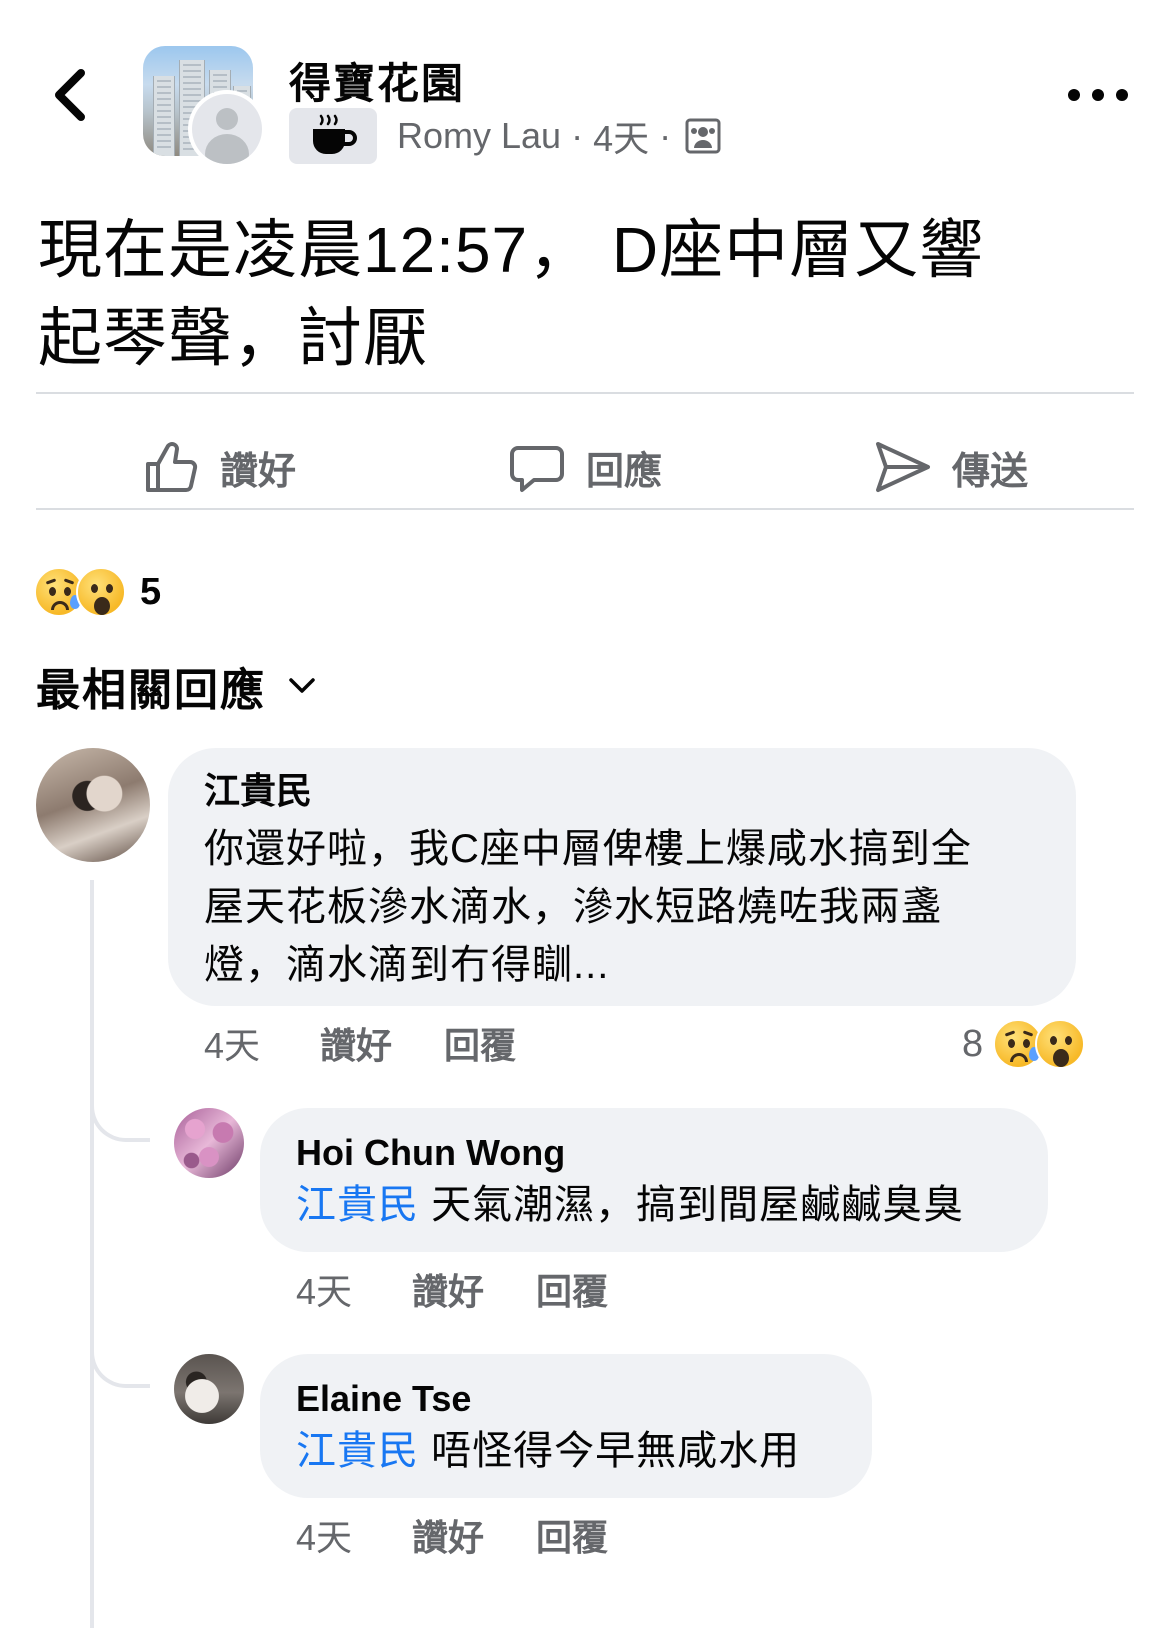  Describe the element at coordinates (573, 907) in the screenshot. I see `comment-text-line: 屋天花板滲水滴水，滲水短路燒咗我兩盞` at that location.